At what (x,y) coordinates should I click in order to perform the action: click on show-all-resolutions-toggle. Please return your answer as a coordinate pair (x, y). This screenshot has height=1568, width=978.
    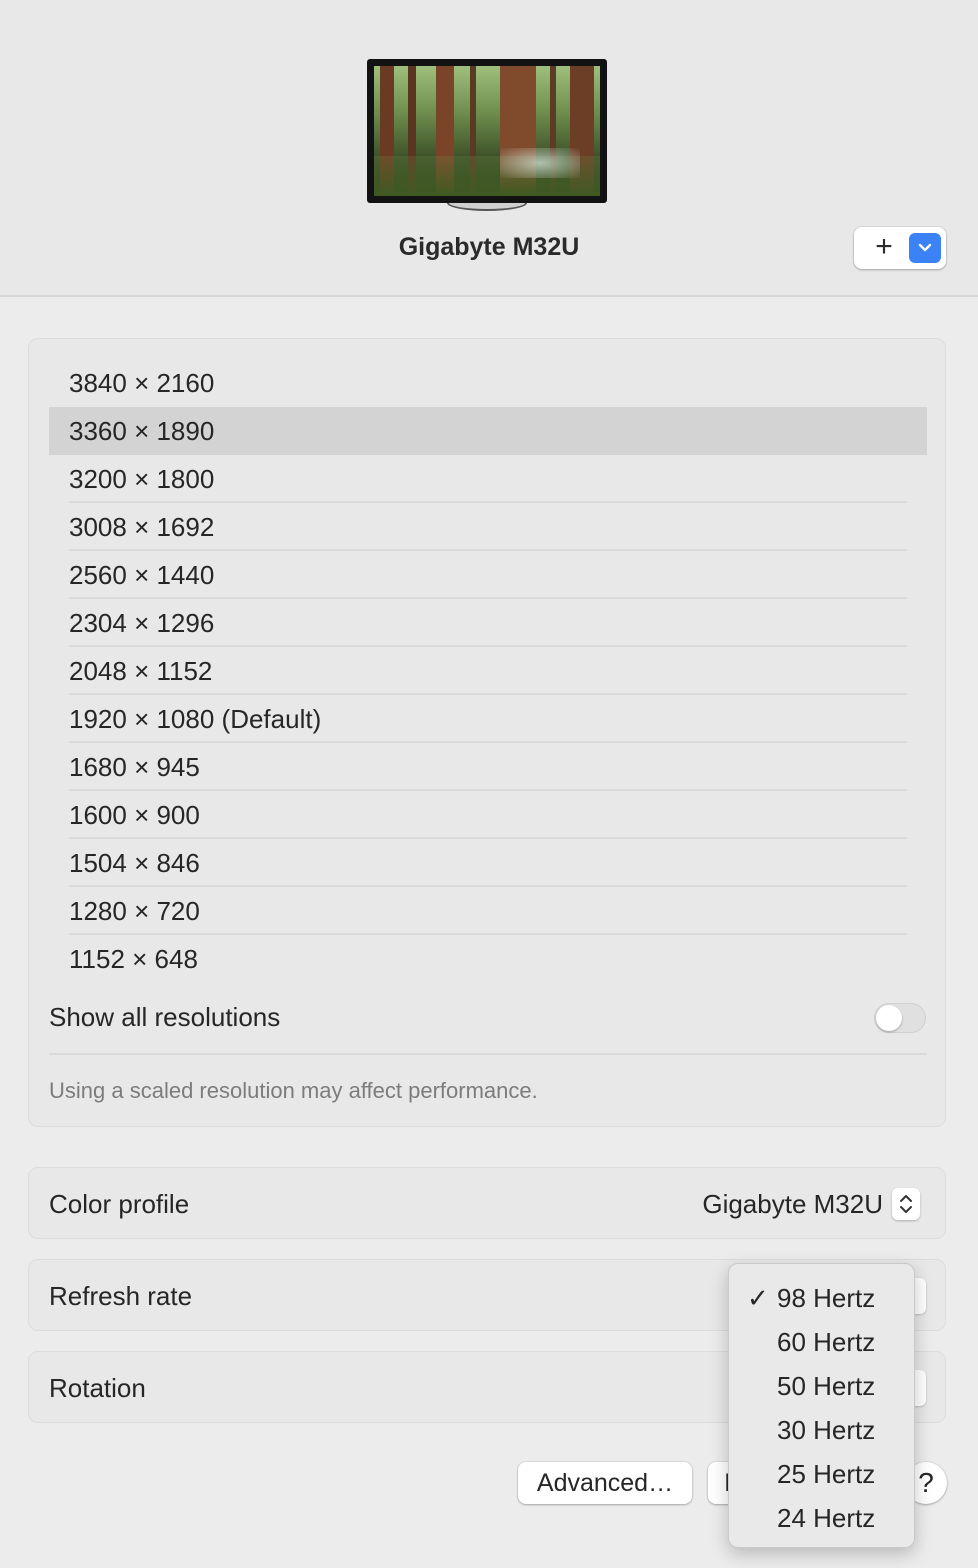
    Looking at the image, I should click on (900, 1018).